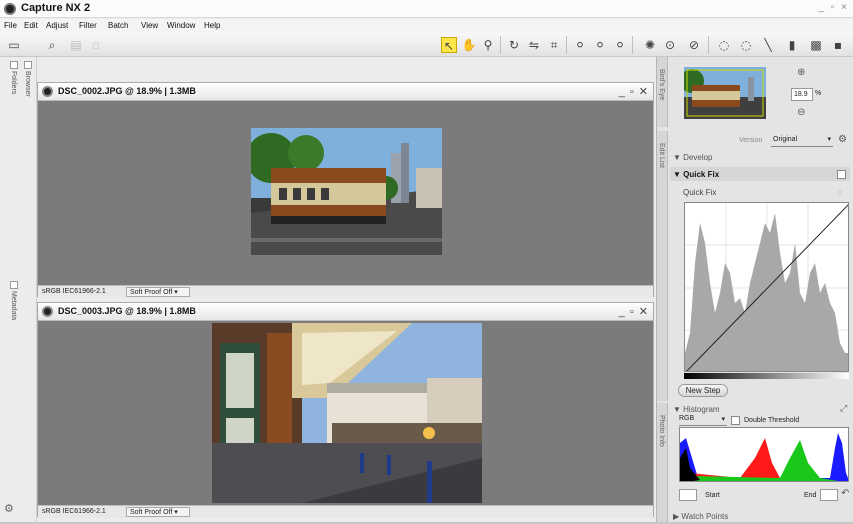 The image size is (853, 524). Describe the element at coordinates (426, 9) in the screenshot. I see `title-bar: Capture NX 2 _ ▫ ×` at that location.